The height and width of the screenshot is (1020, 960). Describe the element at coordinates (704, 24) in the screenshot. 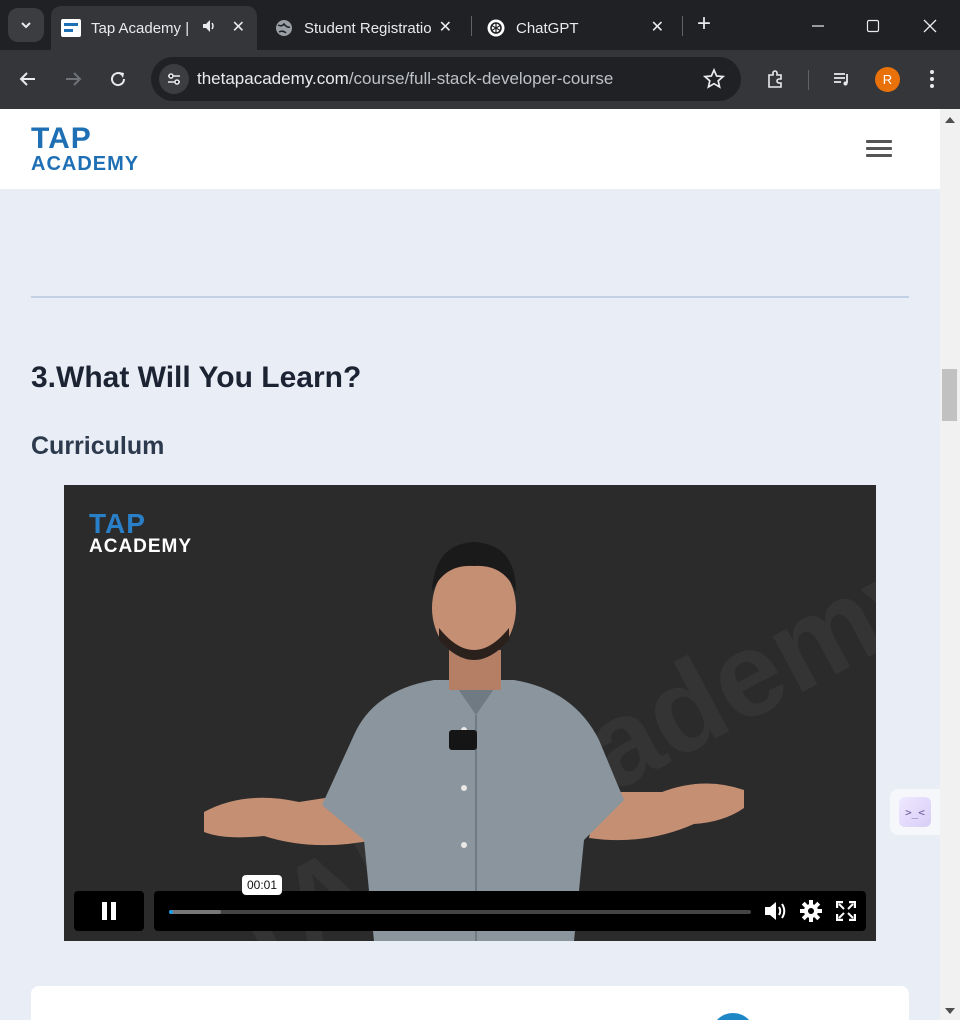

I see `new-tab-button: +` at that location.